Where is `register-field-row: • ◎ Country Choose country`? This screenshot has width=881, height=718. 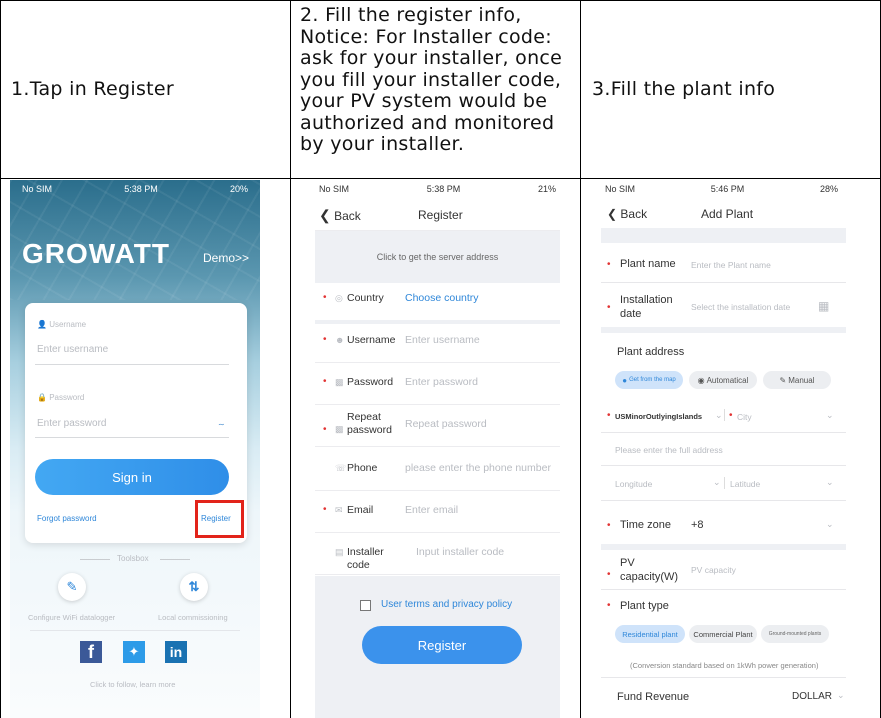
register-field-row: • ◎ Country Choose country is located at coordinates (437, 303).